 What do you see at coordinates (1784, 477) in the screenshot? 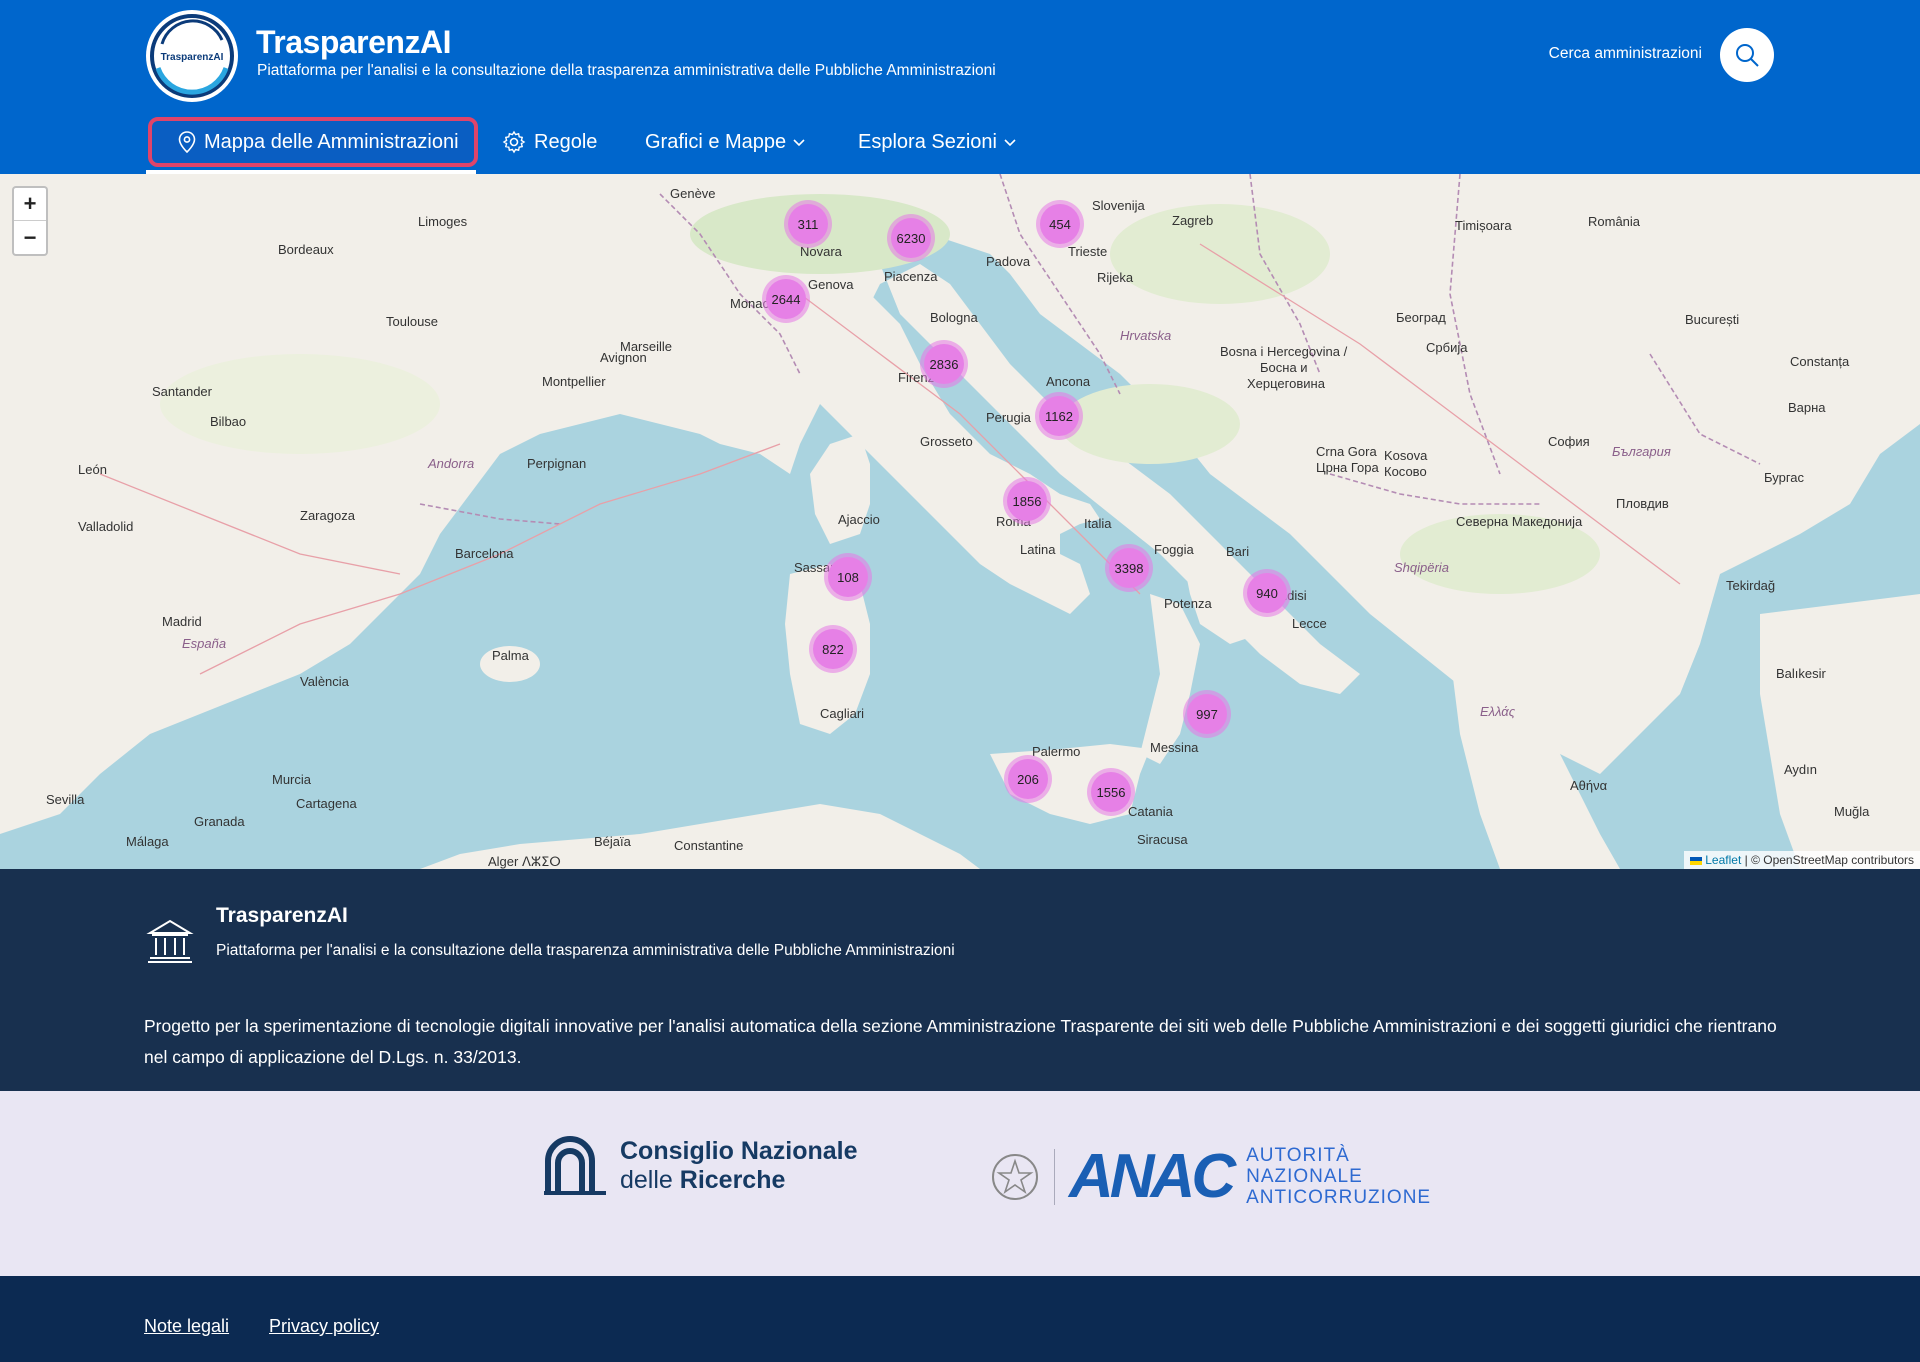
I see `map-label: Бургас` at bounding box center [1784, 477].